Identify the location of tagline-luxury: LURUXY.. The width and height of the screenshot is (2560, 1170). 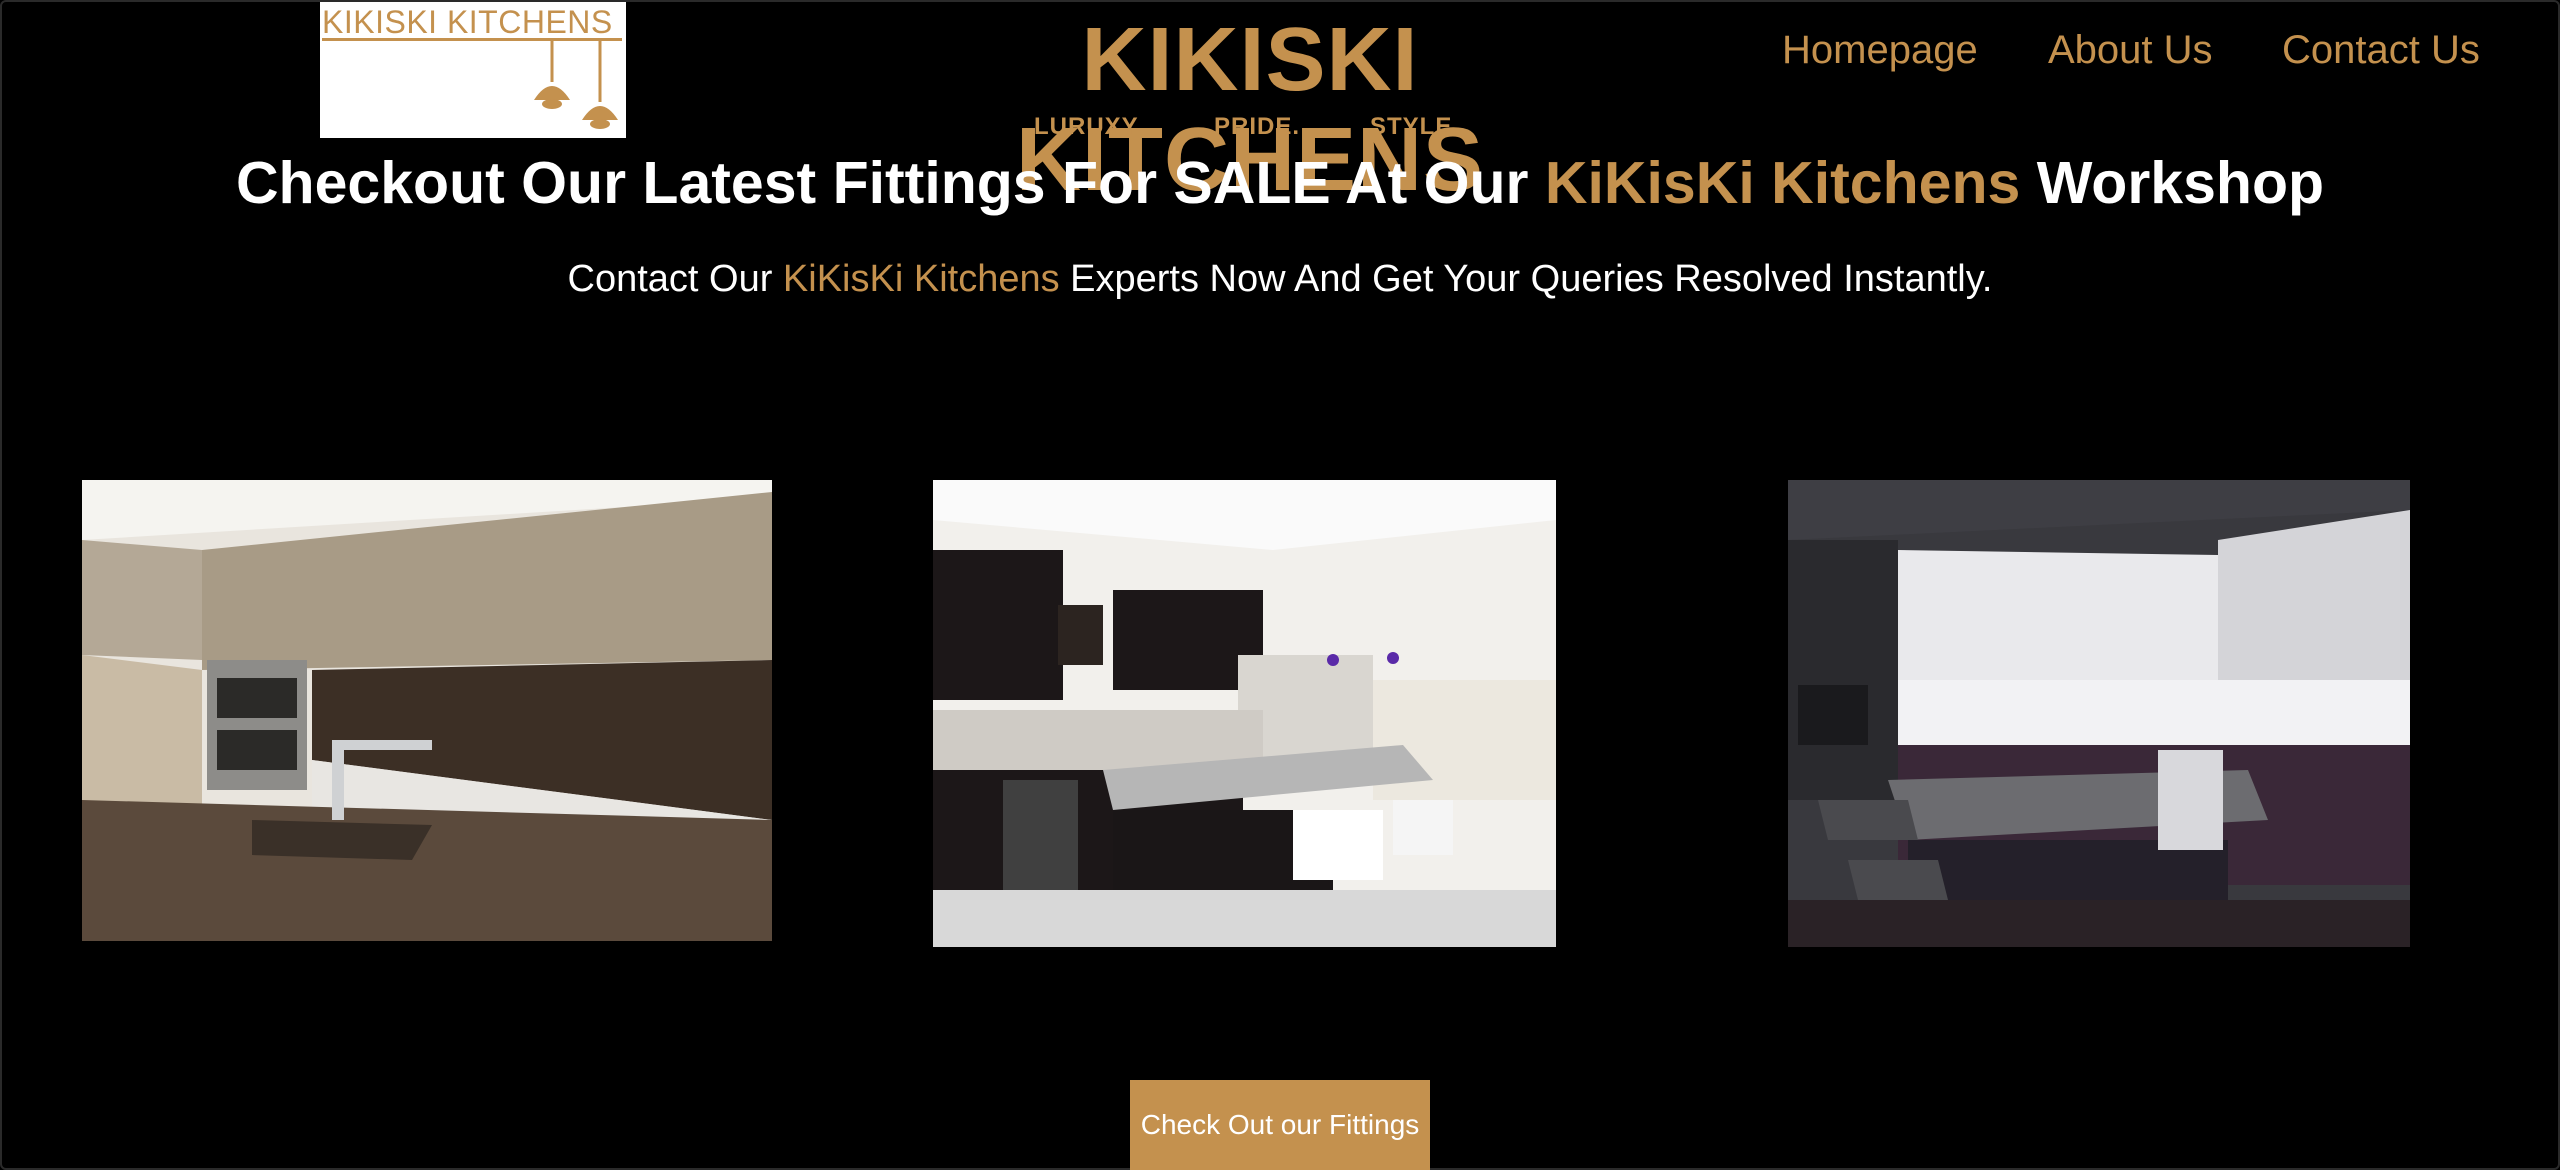
(1089, 126).